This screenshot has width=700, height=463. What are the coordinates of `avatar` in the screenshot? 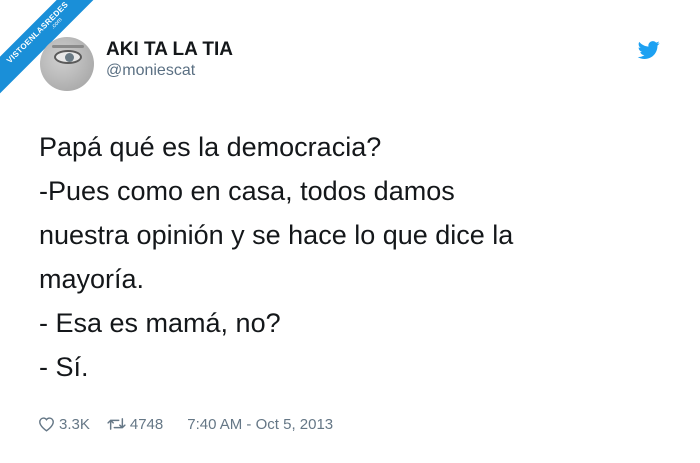 It's located at (67, 64).